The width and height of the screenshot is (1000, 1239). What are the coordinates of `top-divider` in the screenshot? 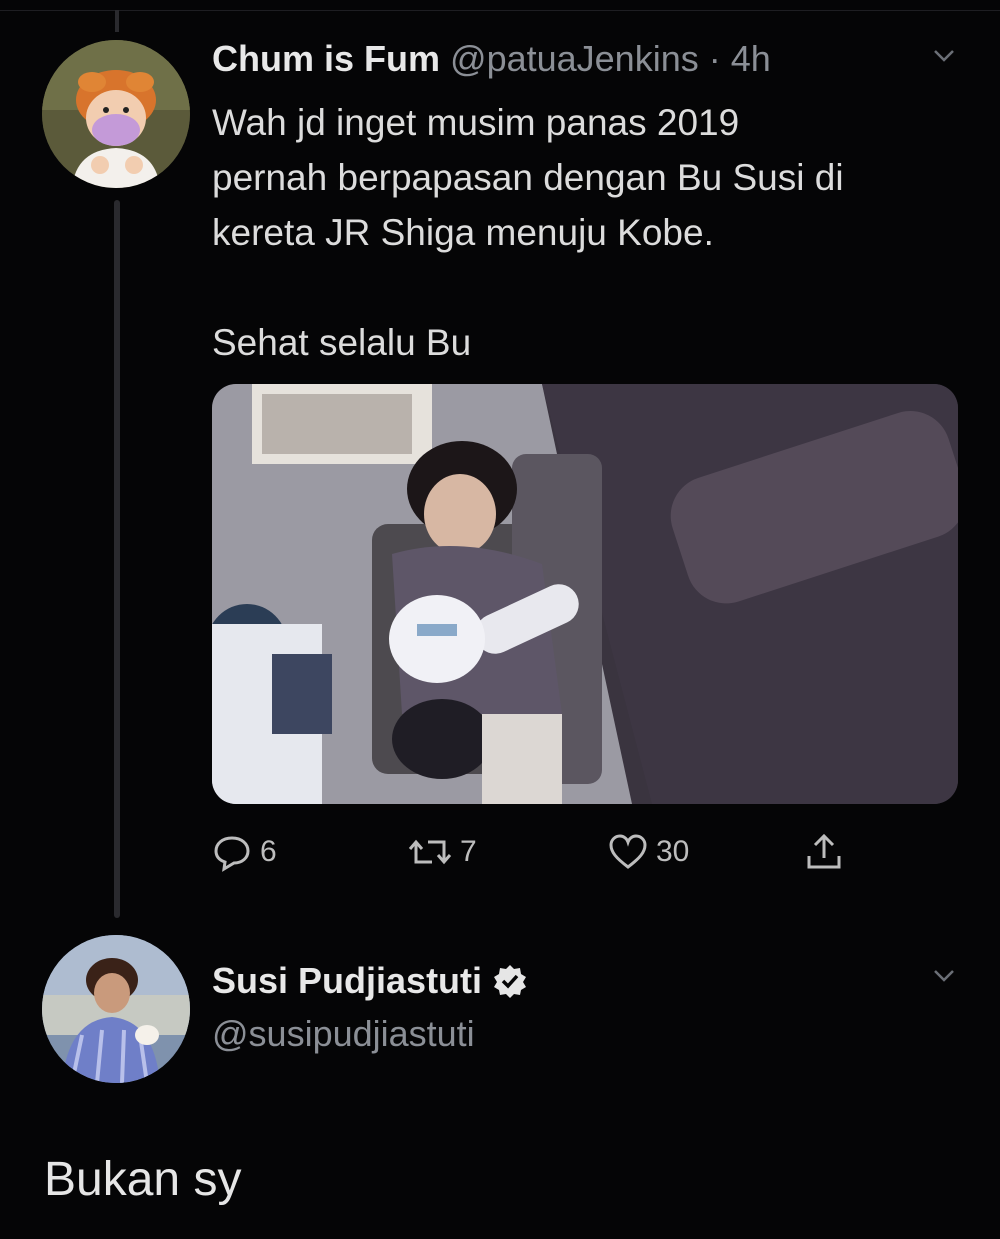 It's located at (500, 5).